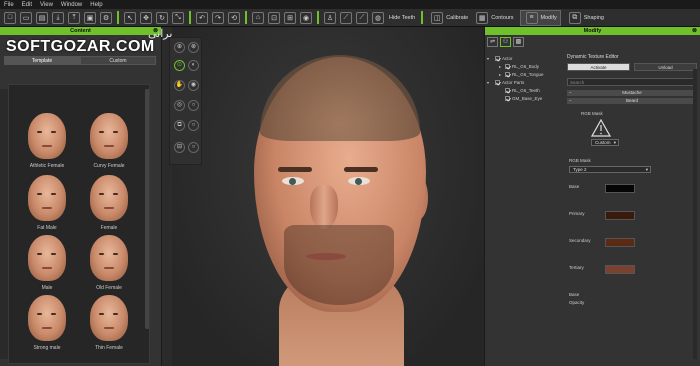 The image size is (700, 366). What do you see at coordinates (80, 31) in the screenshot?
I see `content-panel-title: Content` at bounding box center [80, 31].